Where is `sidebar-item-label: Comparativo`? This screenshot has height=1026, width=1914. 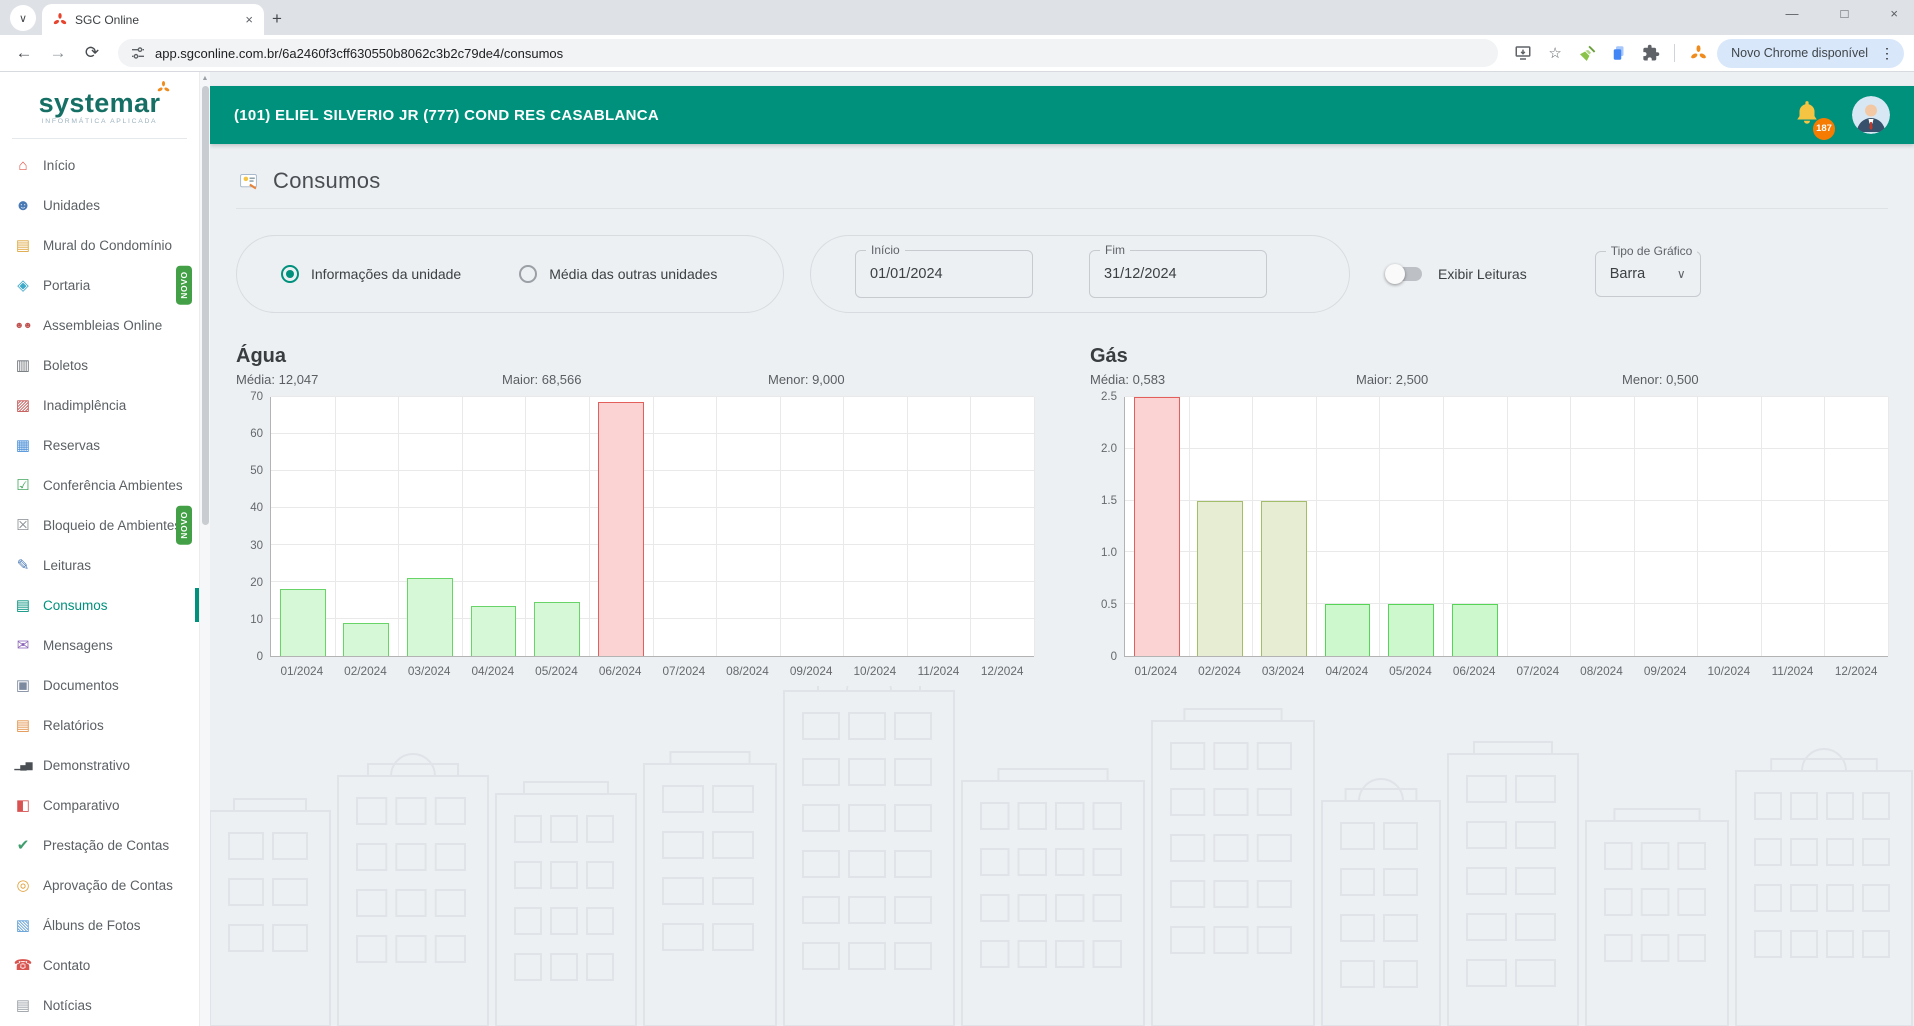
sidebar-item-label: Comparativo is located at coordinates (81, 805).